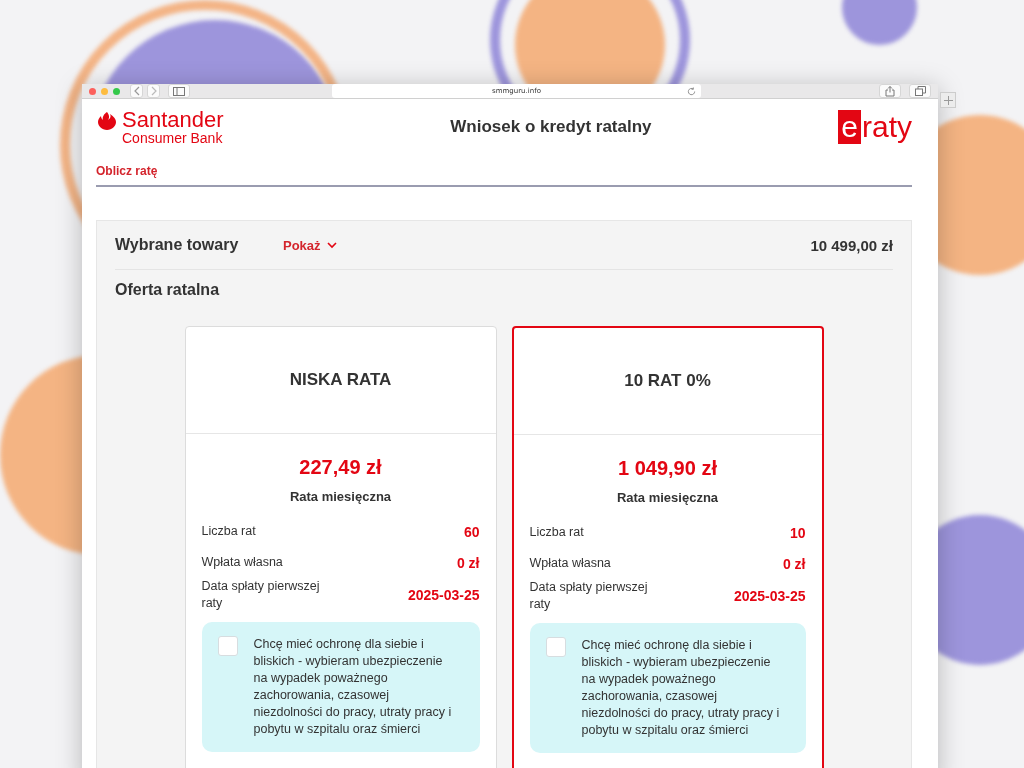 The width and height of the screenshot is (1024, 768). What do you see at coordinates (340, 380) in the screenshot?
I see `offer-name: NISKA RATA` at bounding box center [340, 380].